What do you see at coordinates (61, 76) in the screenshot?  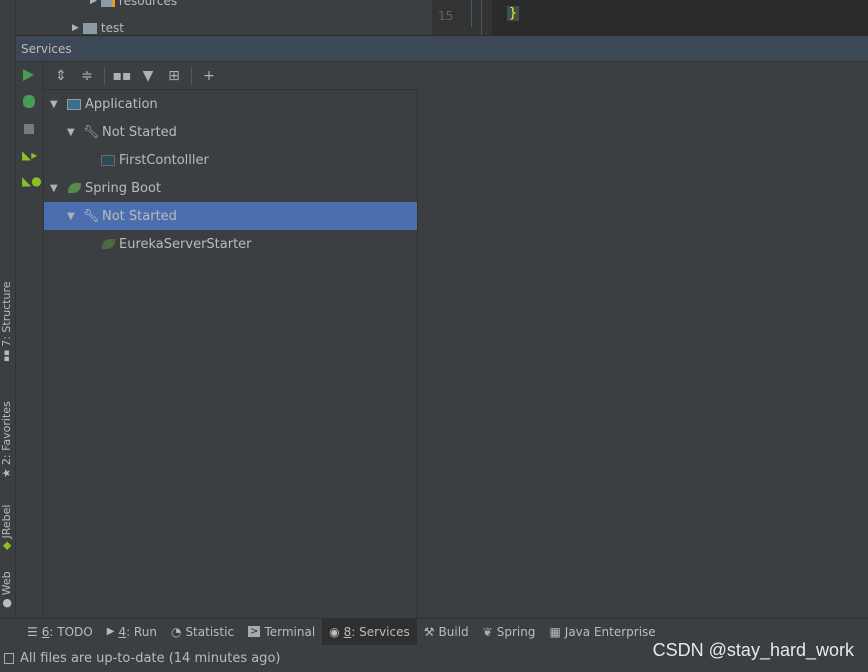 I see `expand-all-icon: ⇕` at bounding box center [61, 76].